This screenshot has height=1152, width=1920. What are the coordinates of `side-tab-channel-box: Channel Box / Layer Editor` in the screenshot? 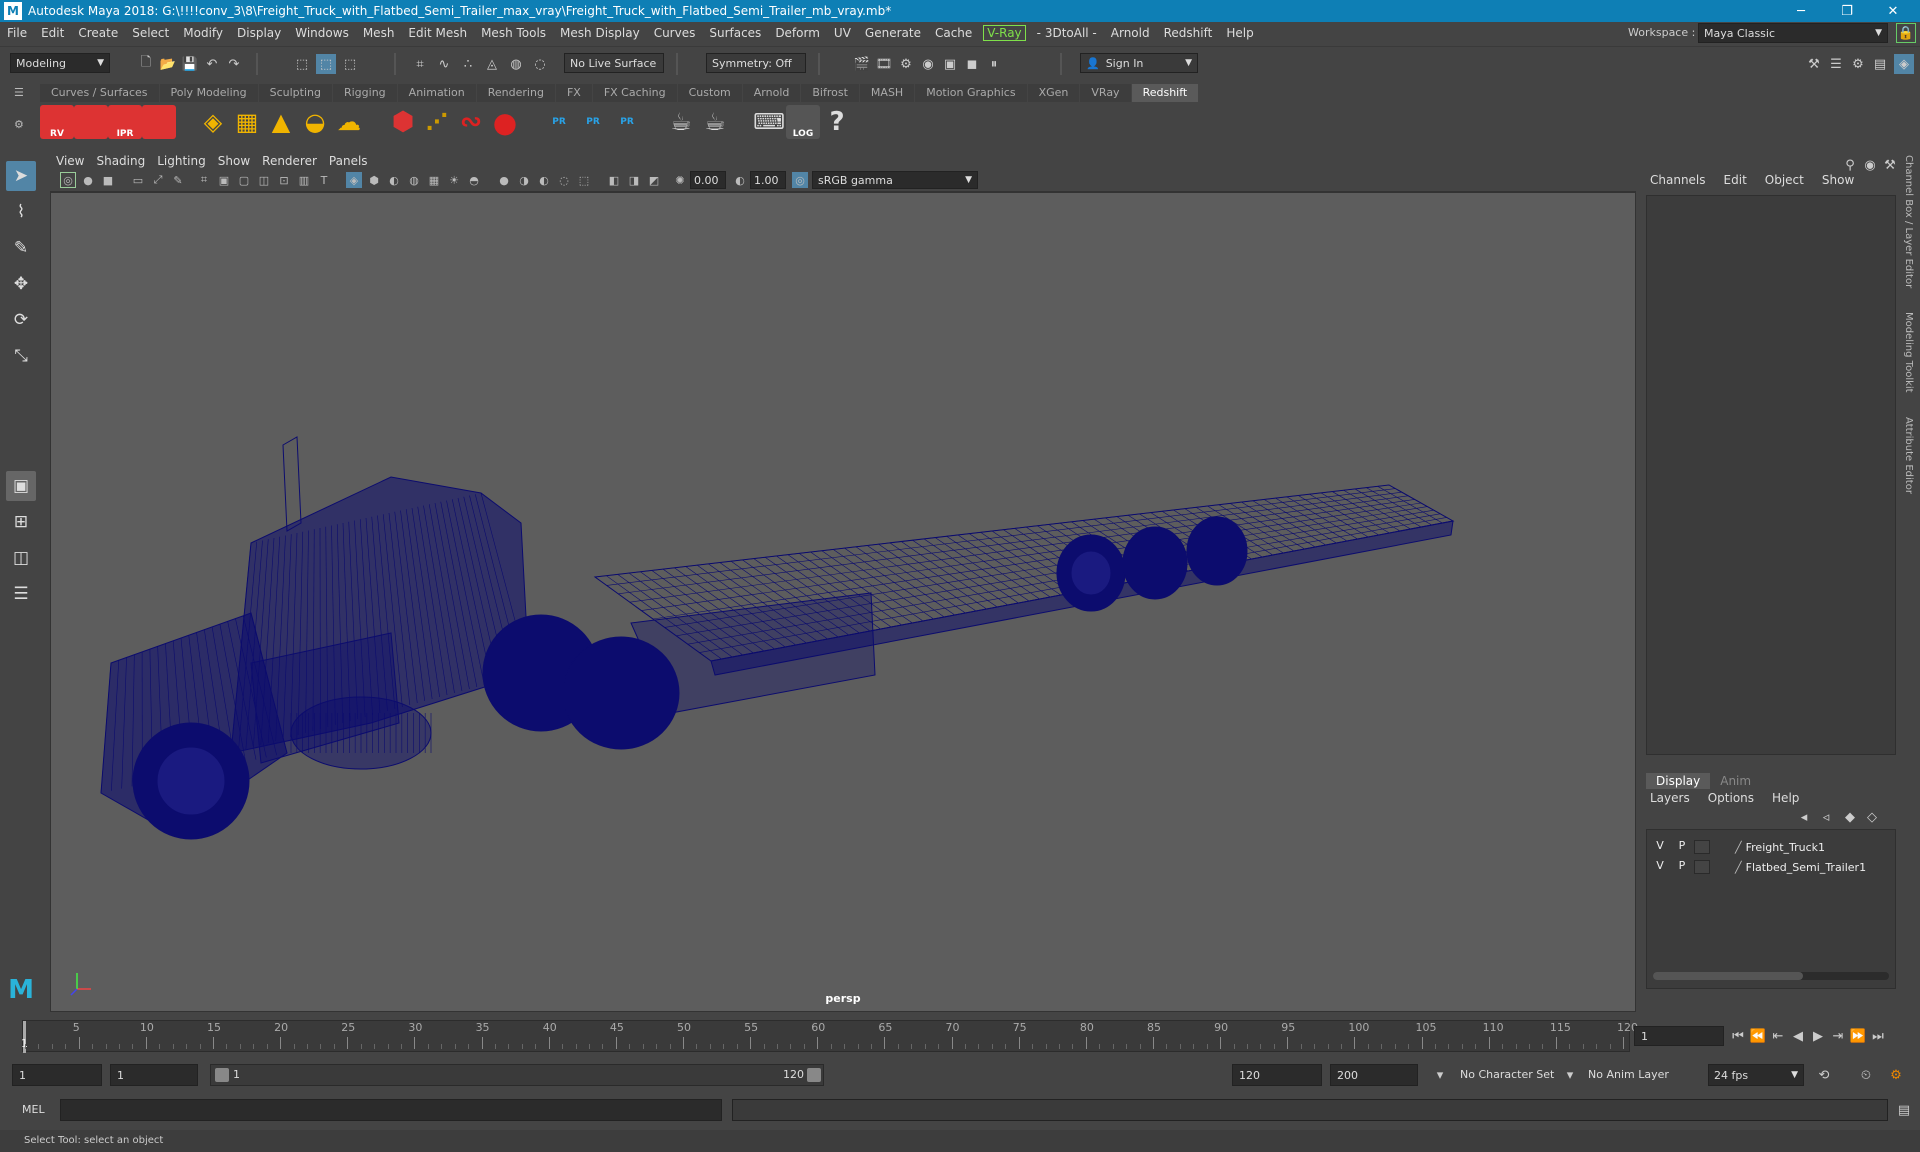 It's located at (1908, 221).